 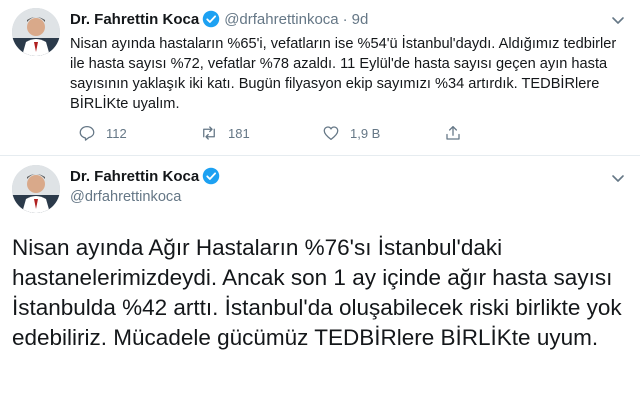 I want to click on reply-icon, so click(x=87, y=133).